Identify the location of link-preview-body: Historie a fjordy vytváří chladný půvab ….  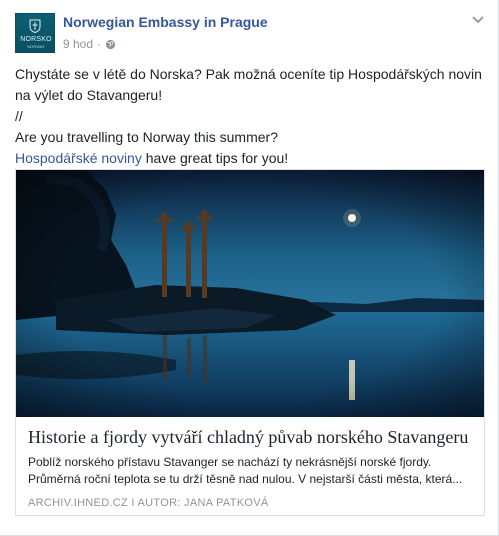
(251, 467).